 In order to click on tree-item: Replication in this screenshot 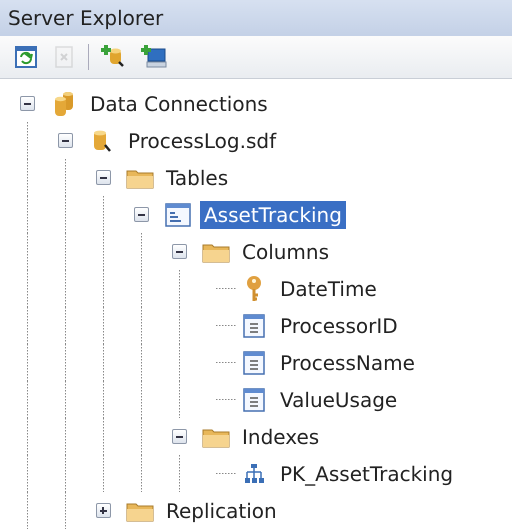, I will do `click(221, 510)`.